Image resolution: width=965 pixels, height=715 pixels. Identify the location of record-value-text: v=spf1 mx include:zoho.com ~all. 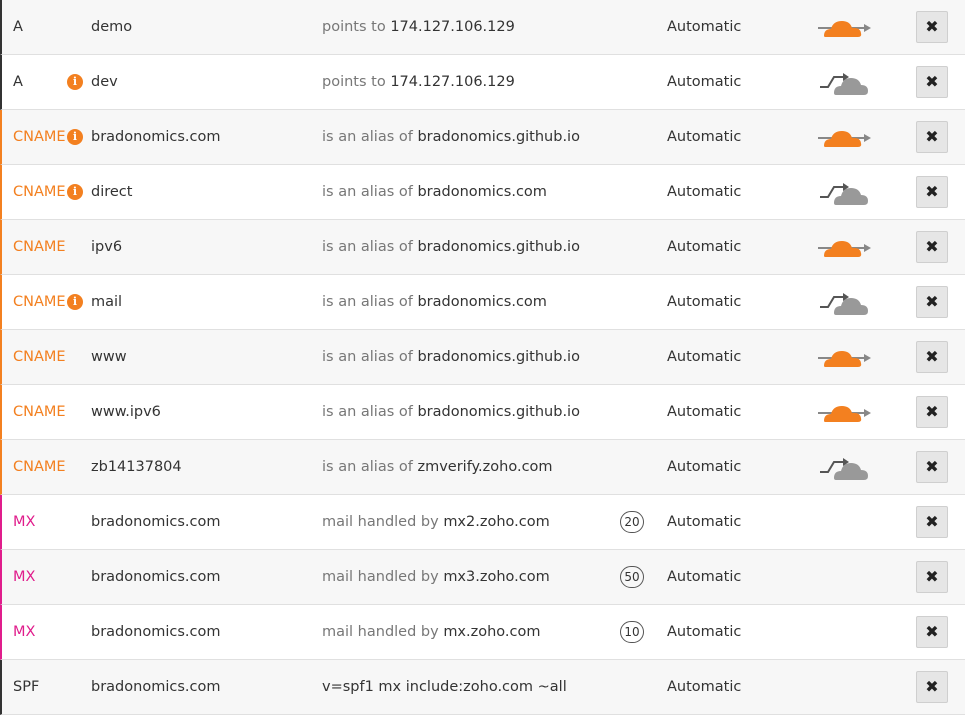
(444, 687).